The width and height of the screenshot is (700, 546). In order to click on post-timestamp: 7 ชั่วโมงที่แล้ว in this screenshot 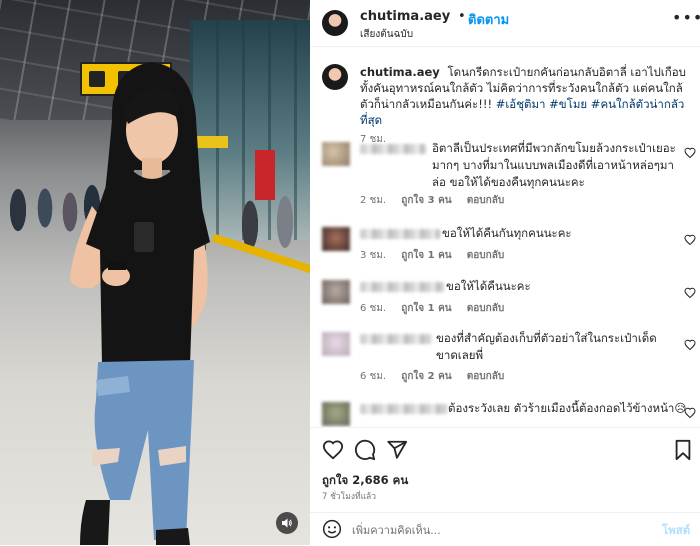, I will do `click(349, 497)`.